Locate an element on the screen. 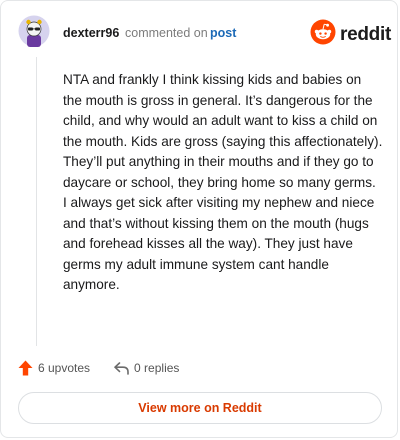 The image size is (400, 440). comment-actions: 6 upvotes 0 replies is located at coordinates (98, 368).